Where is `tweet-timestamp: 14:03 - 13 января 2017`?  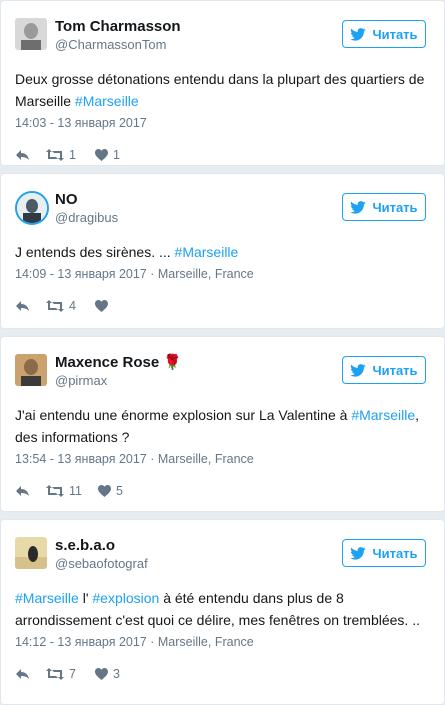
tweet-timestamp: 14:03 - 13 января 2017 is located at coordinates (81, 123).